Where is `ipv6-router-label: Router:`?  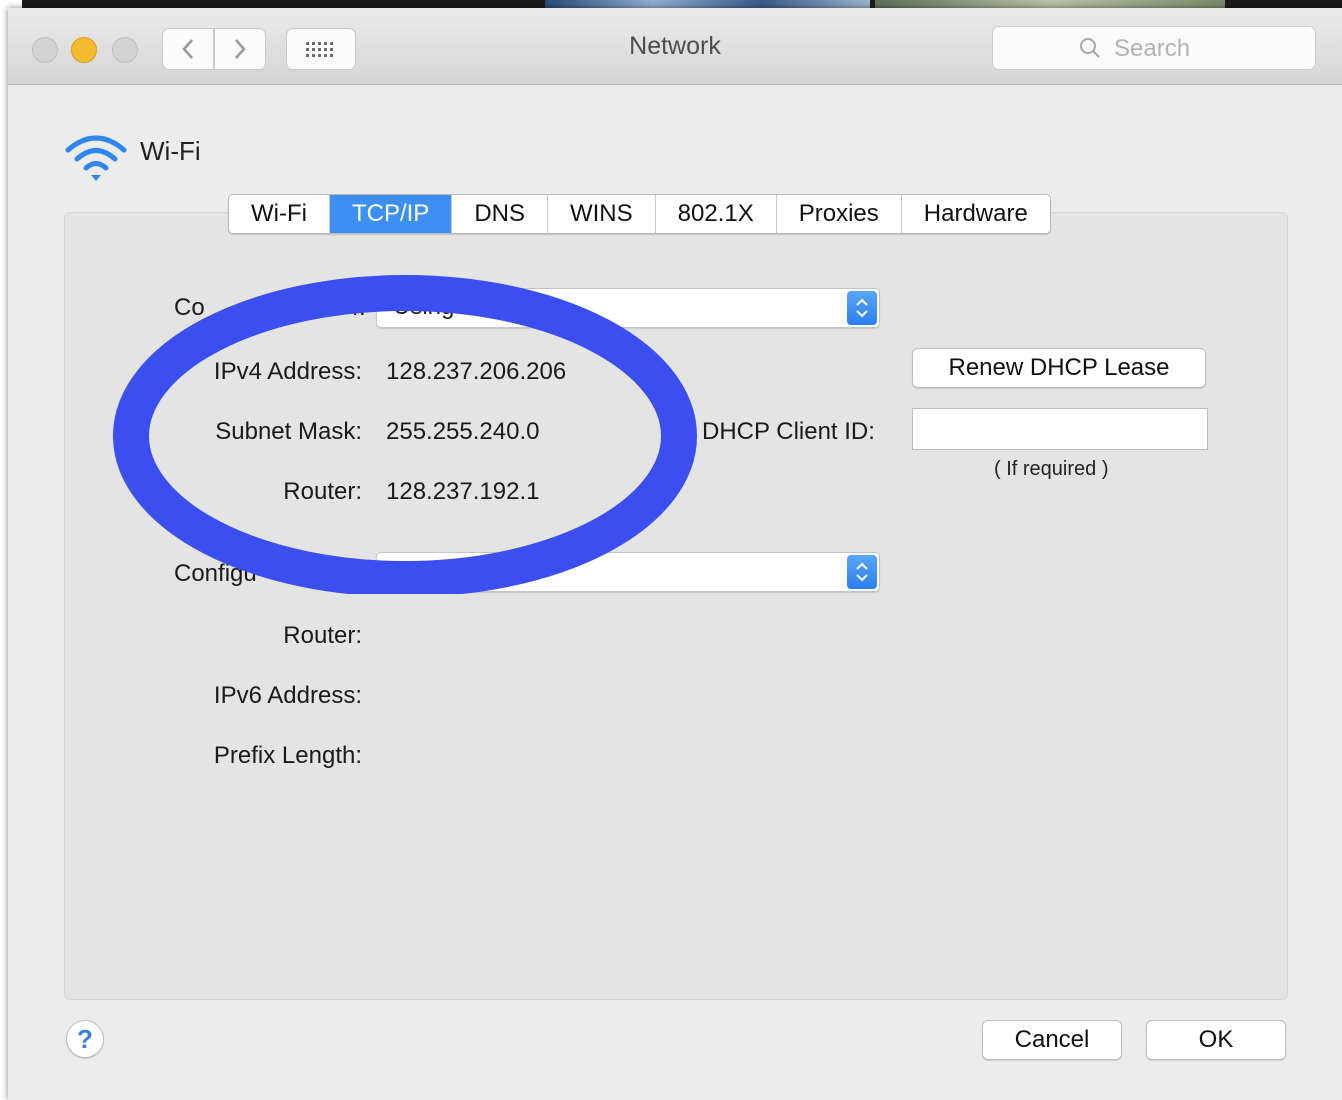 ipv6-router-label: Router: is located at coordinates (322, 635).